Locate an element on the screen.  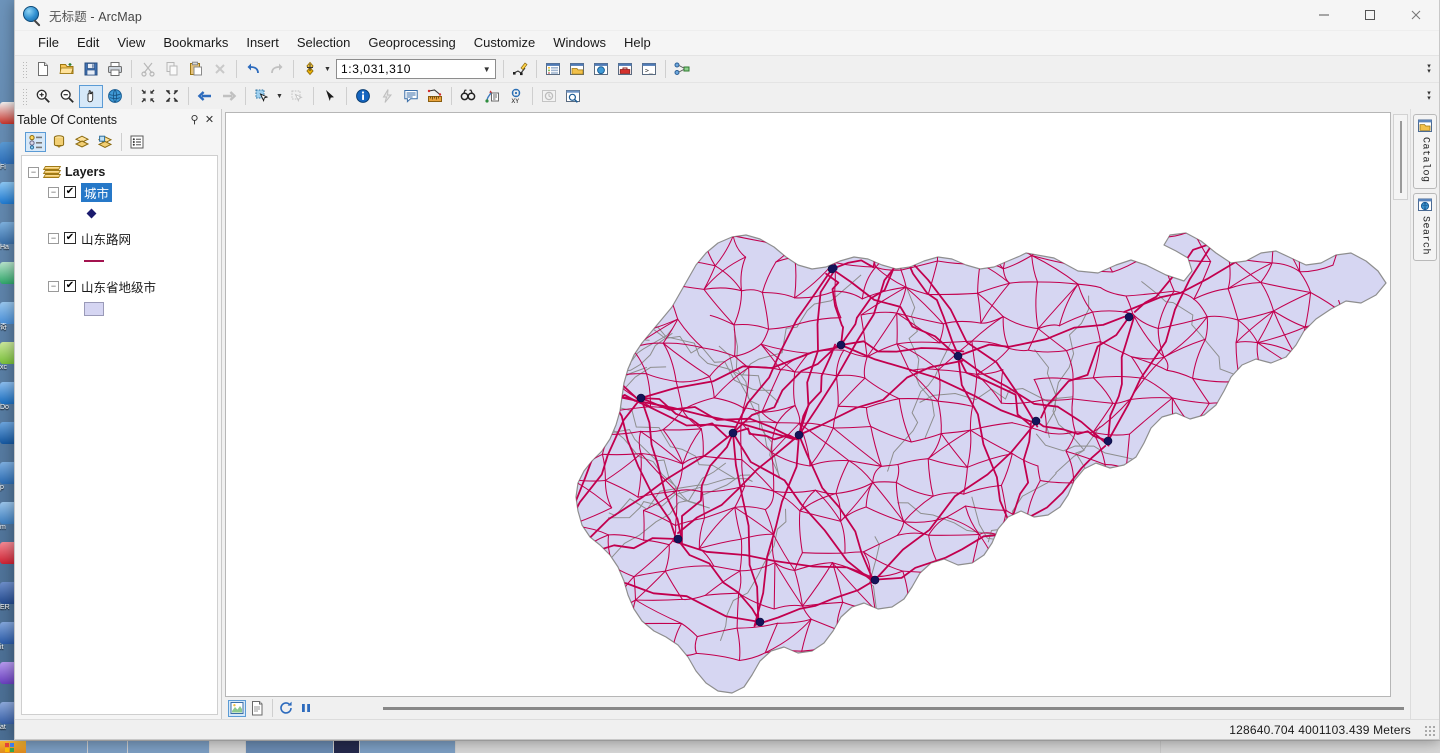
html-popup-icon is located at coordinates (411, 96).